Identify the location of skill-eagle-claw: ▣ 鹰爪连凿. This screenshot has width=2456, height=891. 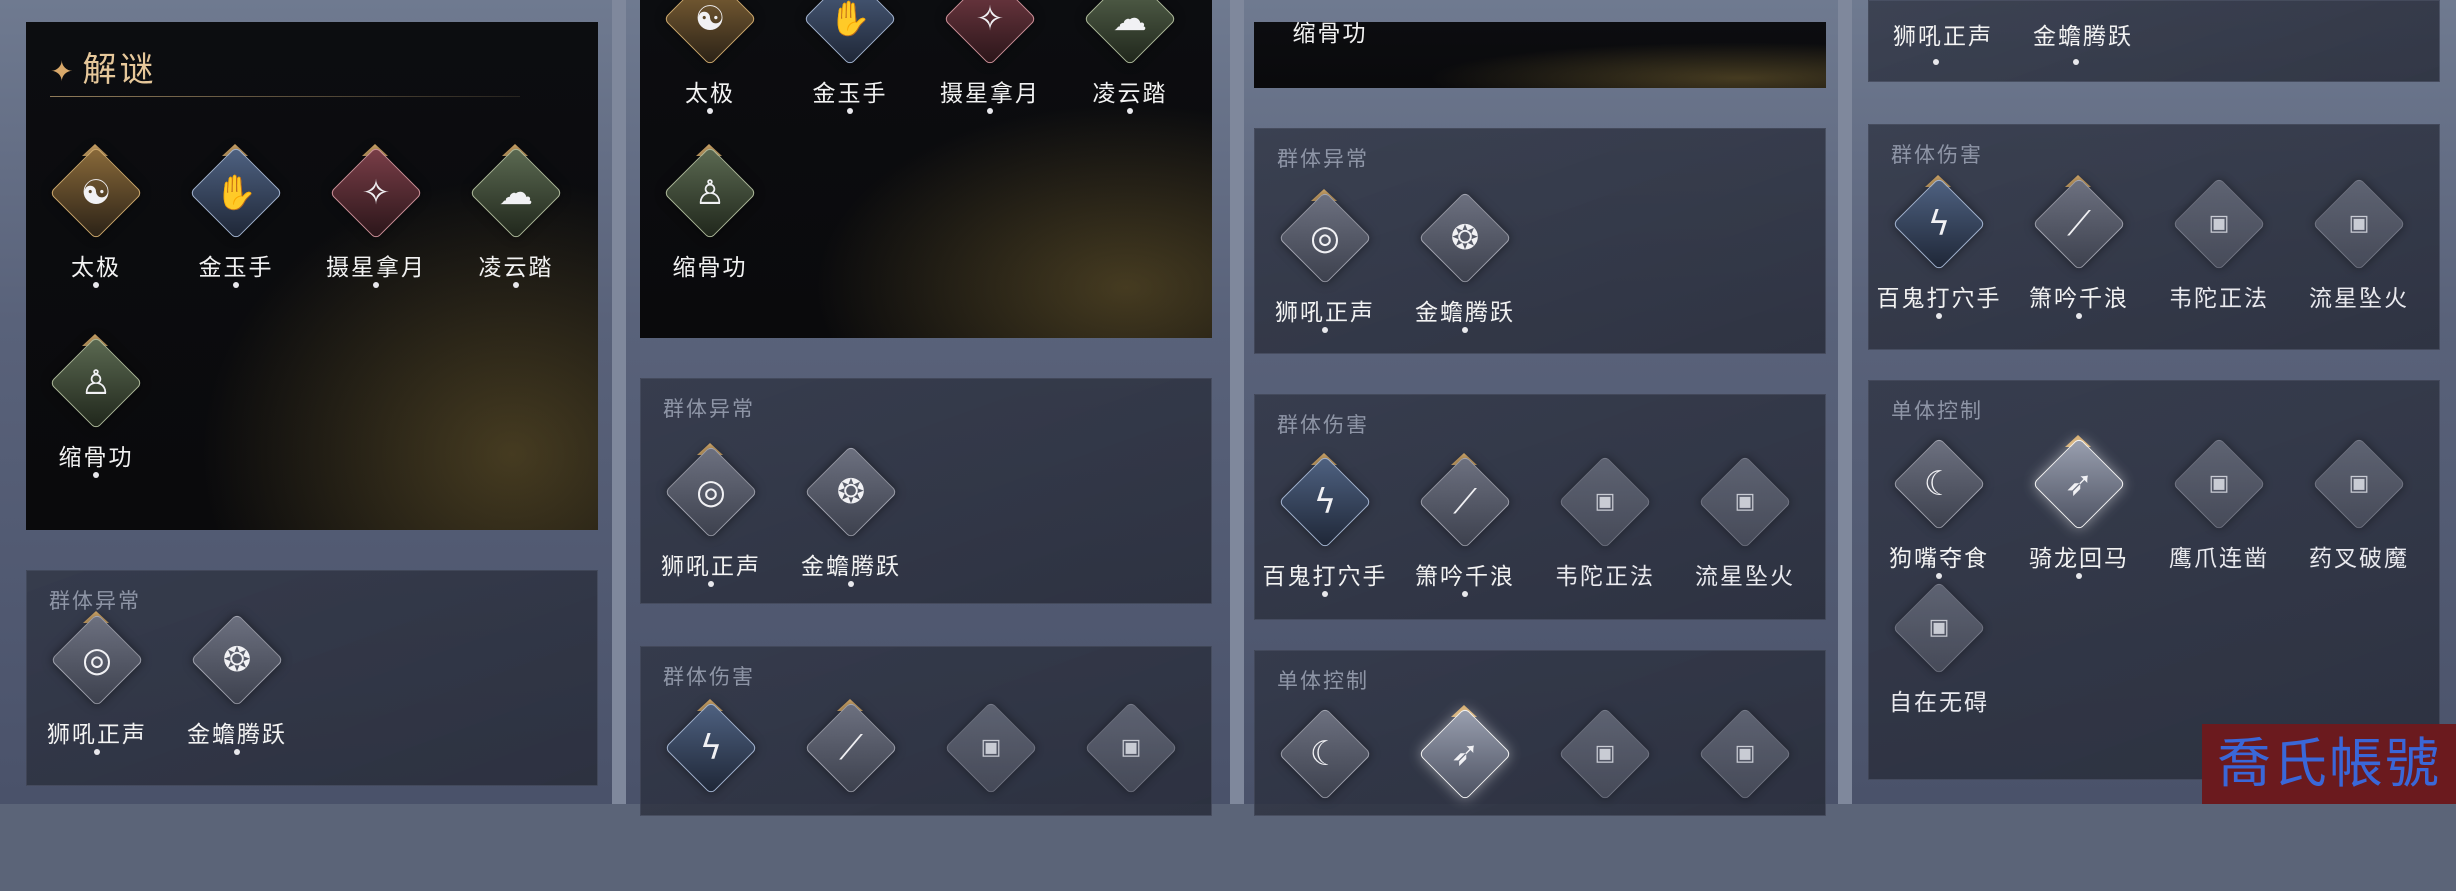
(2219, 526).